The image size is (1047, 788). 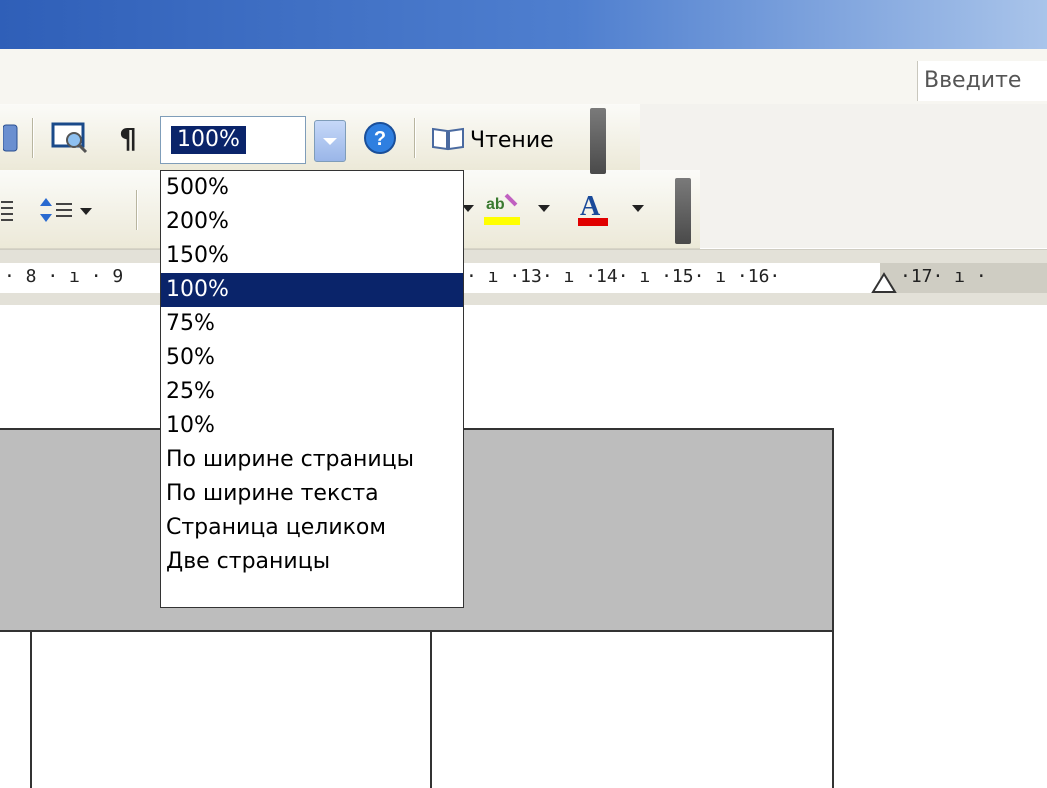 I want to click on zoom-option: По ширине страницы, so click(x=312, y=460).